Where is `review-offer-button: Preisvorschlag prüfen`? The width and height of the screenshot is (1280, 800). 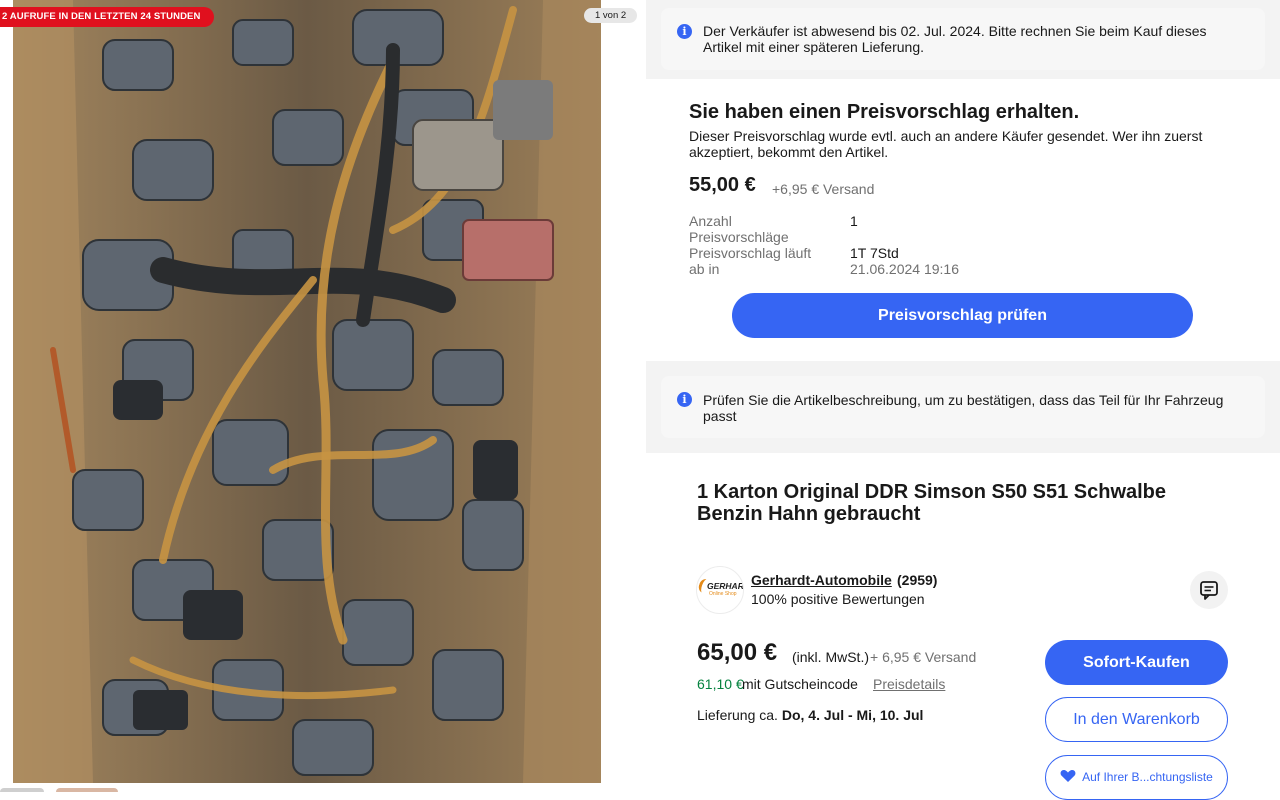 review-offer-button: Preisvorschlag prüfen is located at coordinates (962, 315).